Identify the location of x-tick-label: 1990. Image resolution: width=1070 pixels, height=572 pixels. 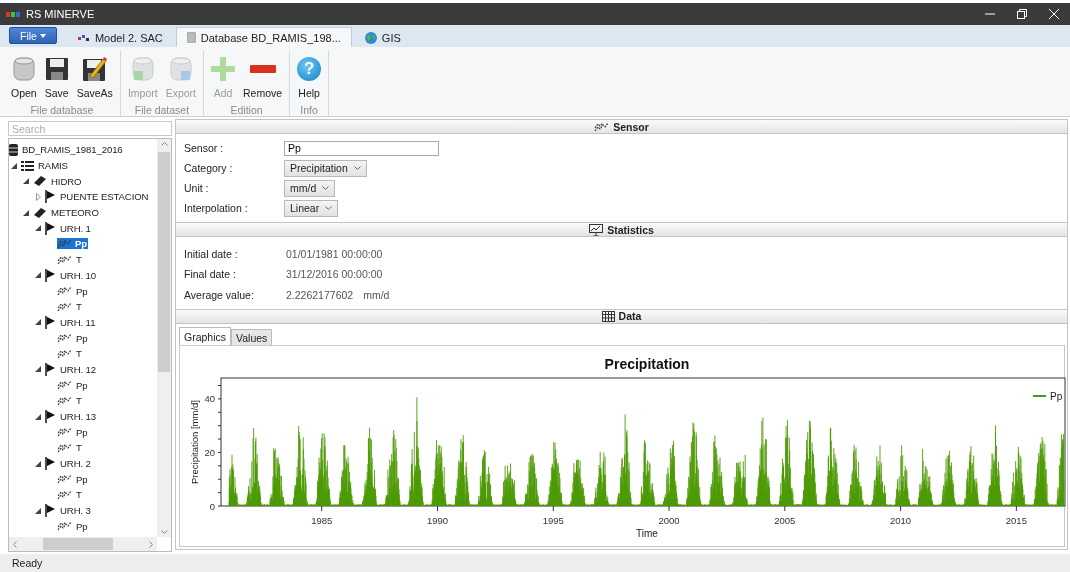
(437, 520).